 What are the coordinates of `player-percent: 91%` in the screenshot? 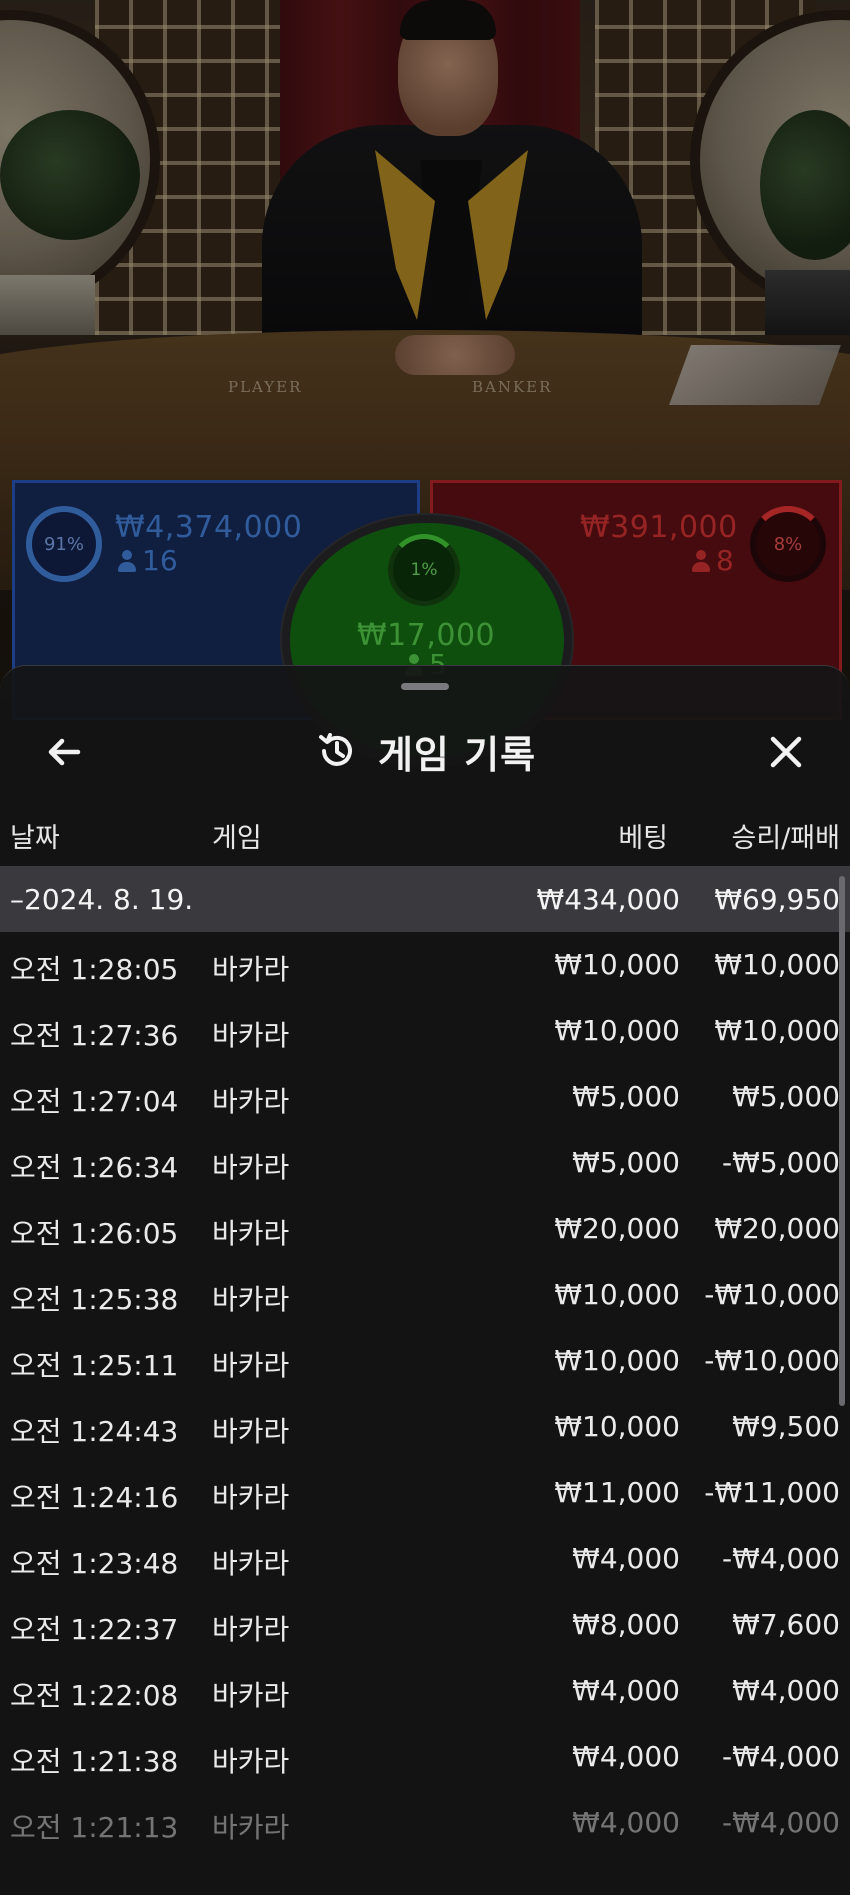 It's located at (63, 544).